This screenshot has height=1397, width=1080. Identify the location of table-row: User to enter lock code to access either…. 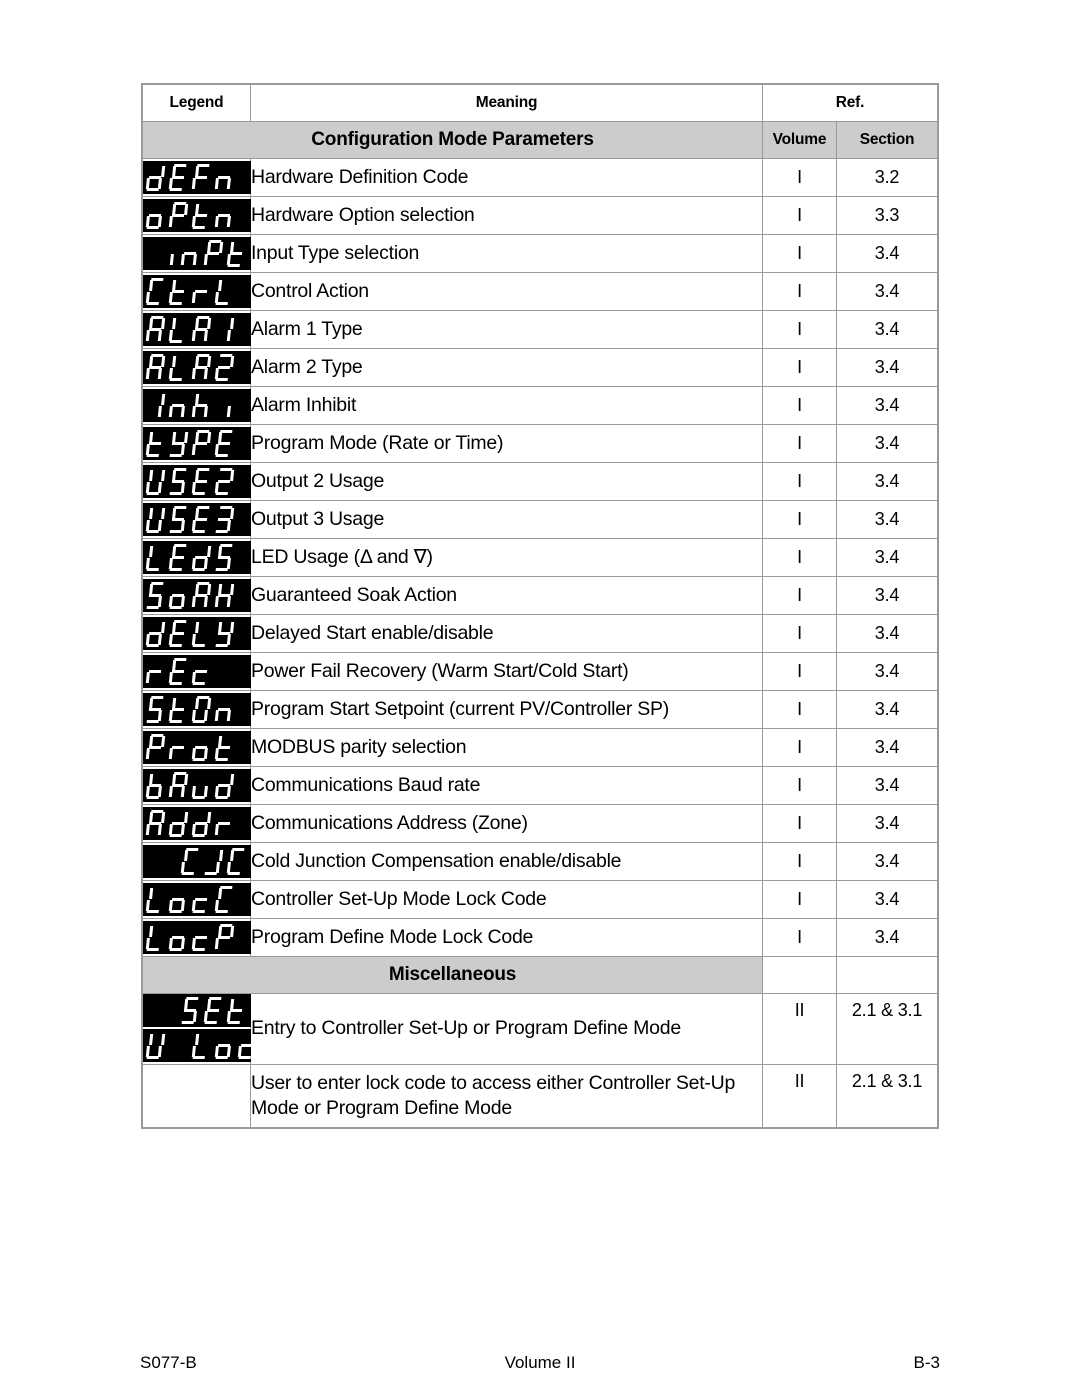
(540, 1096).